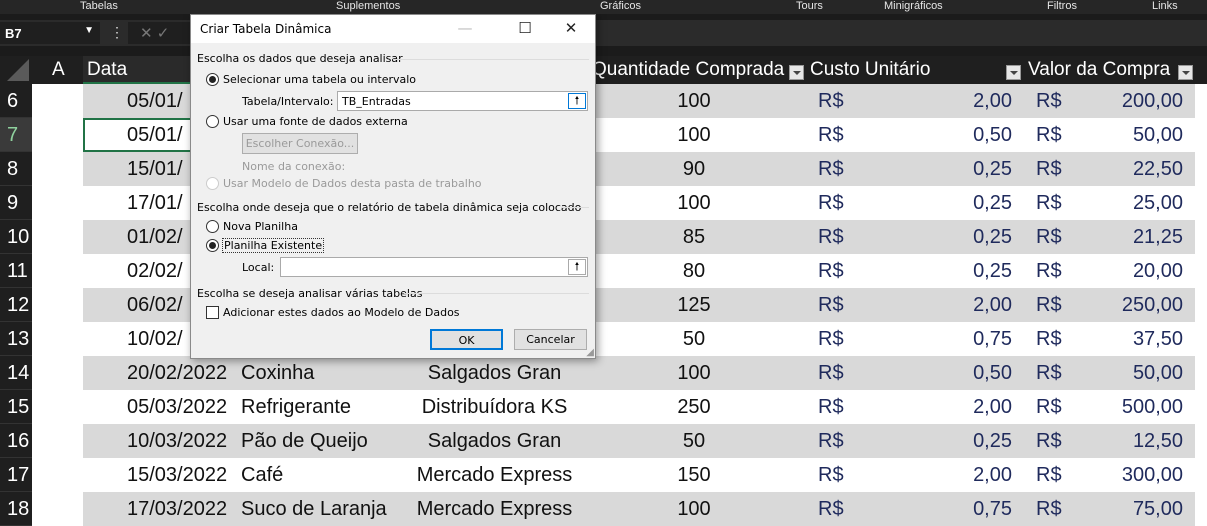 The height and width of the screenshot is (526, 1207). What do you see at coordinates (50, 33) in the screenshot?
I see `name-box: B7 ▼` at bounding box center [50, 33].